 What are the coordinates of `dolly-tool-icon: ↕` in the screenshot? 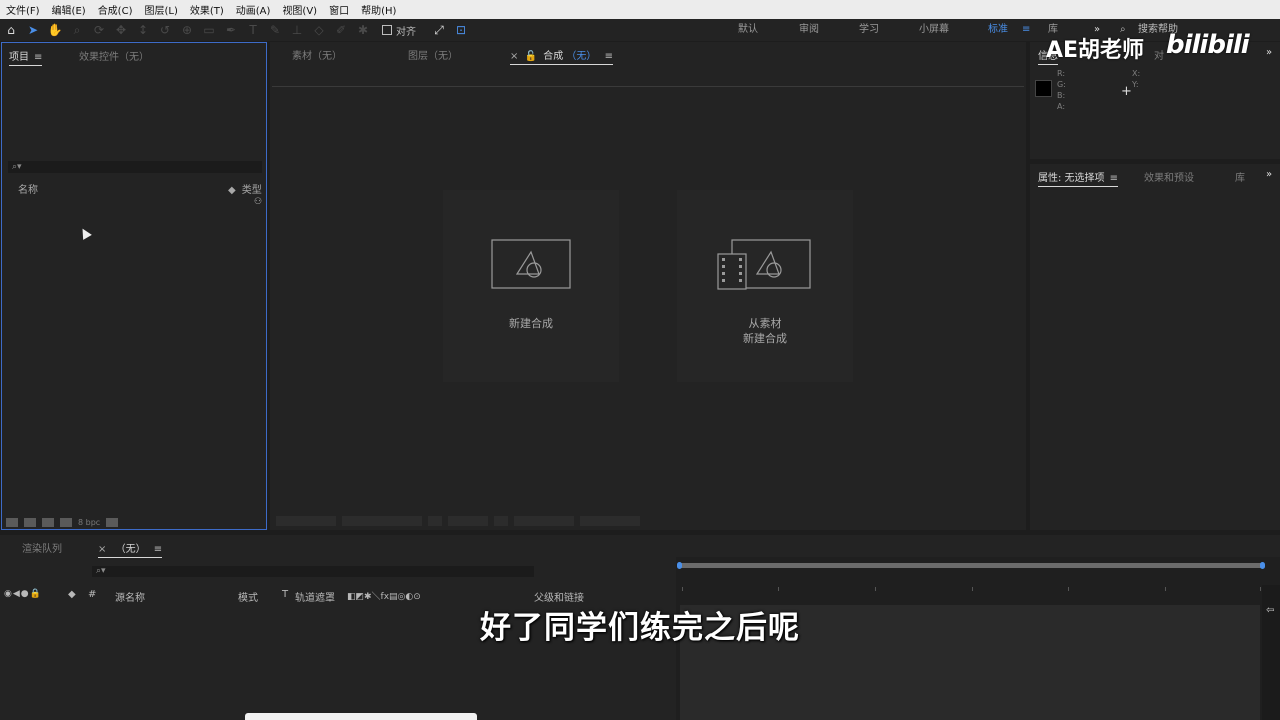 It's located at (143, 30).